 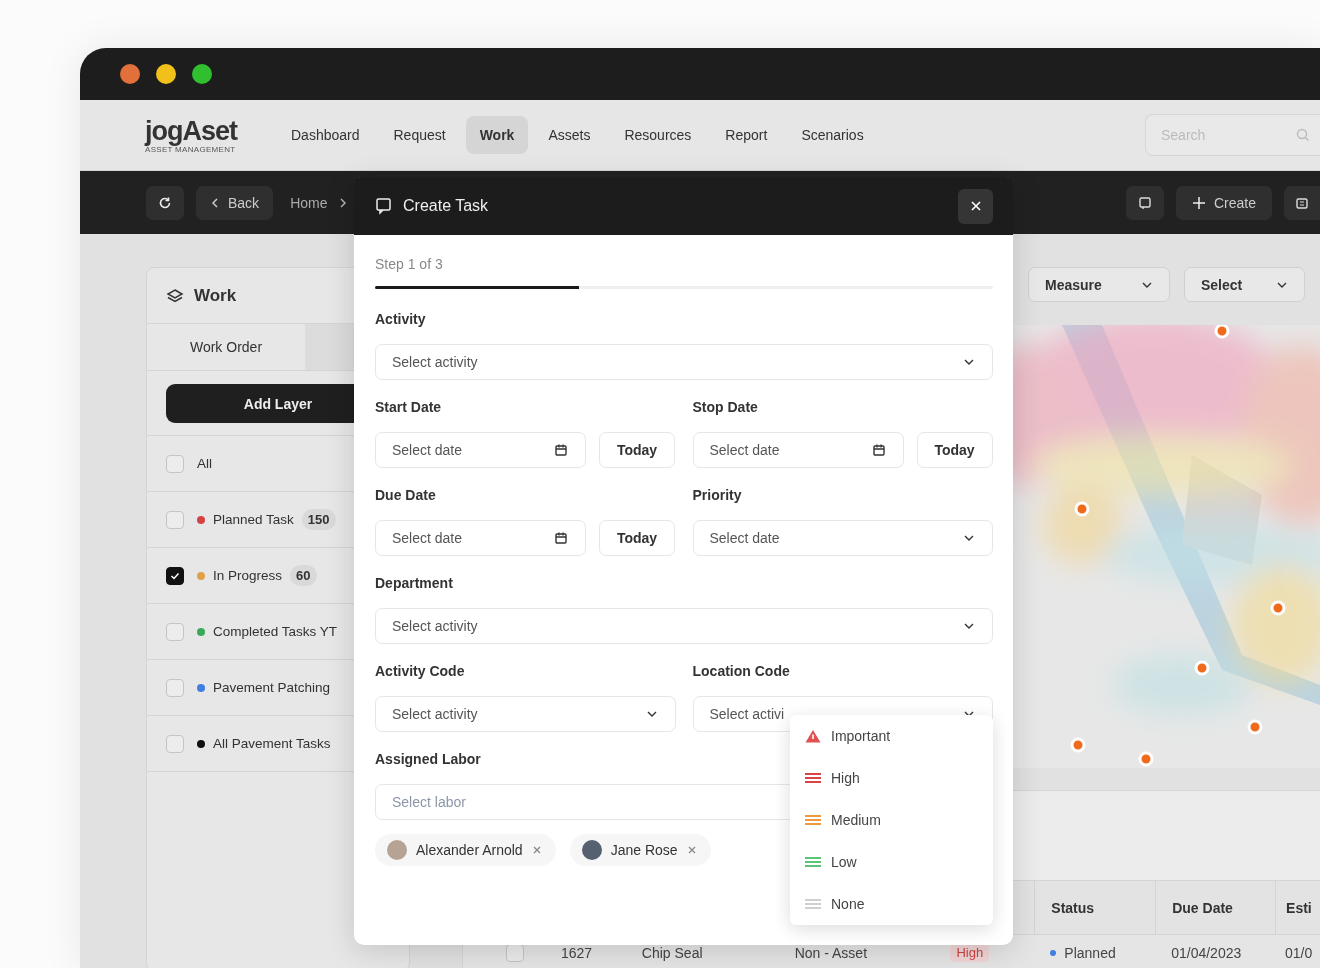 I want to click on map-dropdown: Measure, so click(x=1099, y=284).